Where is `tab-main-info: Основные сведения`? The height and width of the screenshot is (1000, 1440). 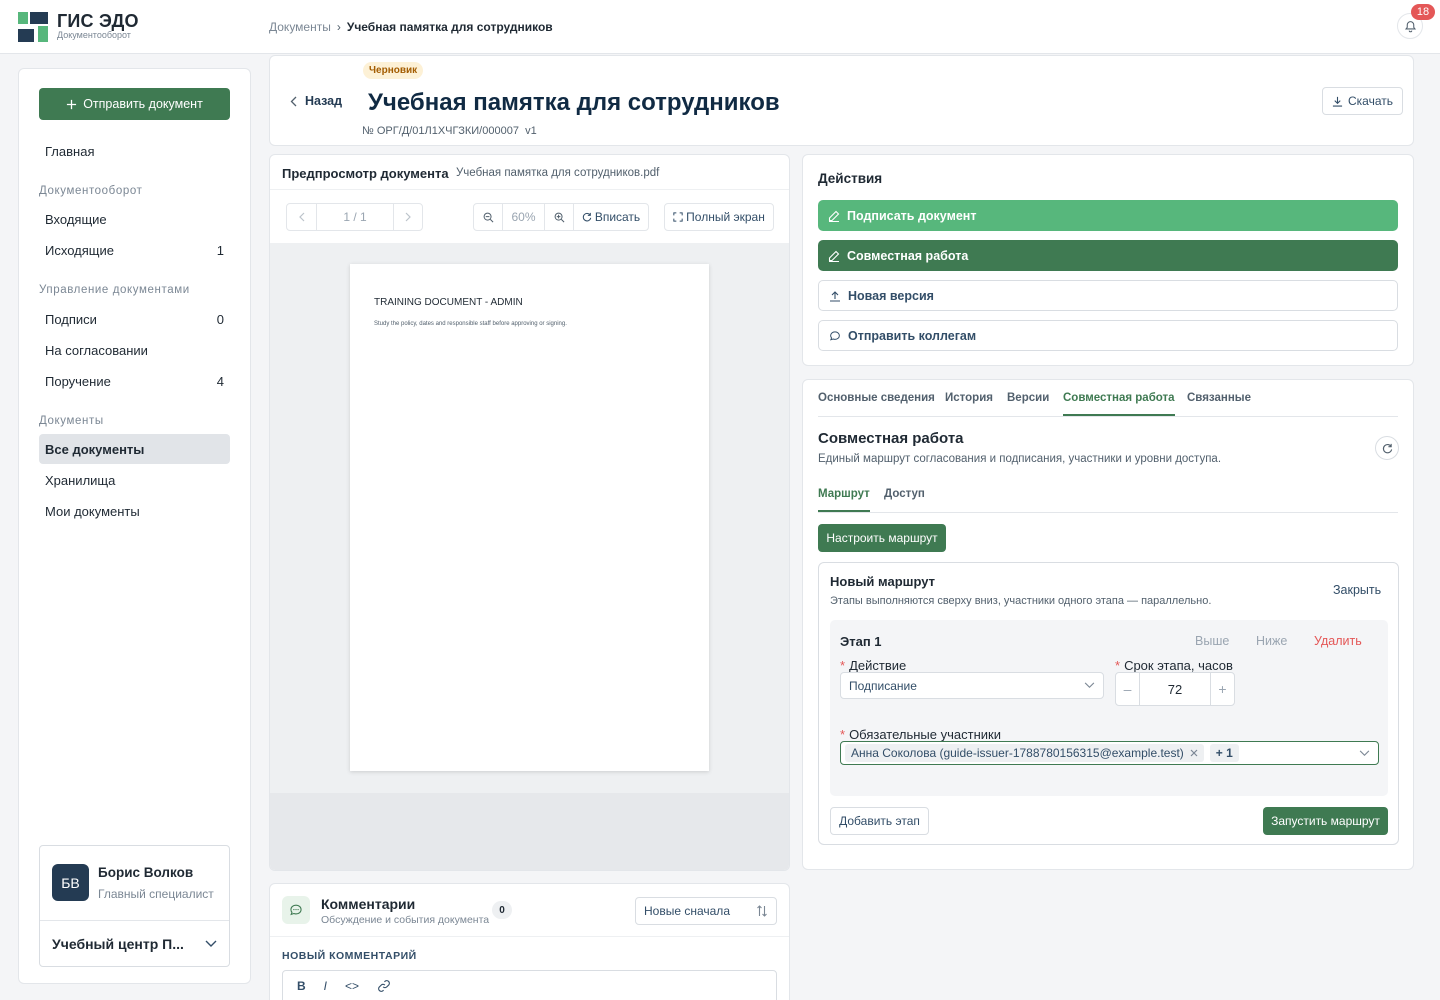
tab-main-info: Основные сведения is located at coordinates (876, 403).